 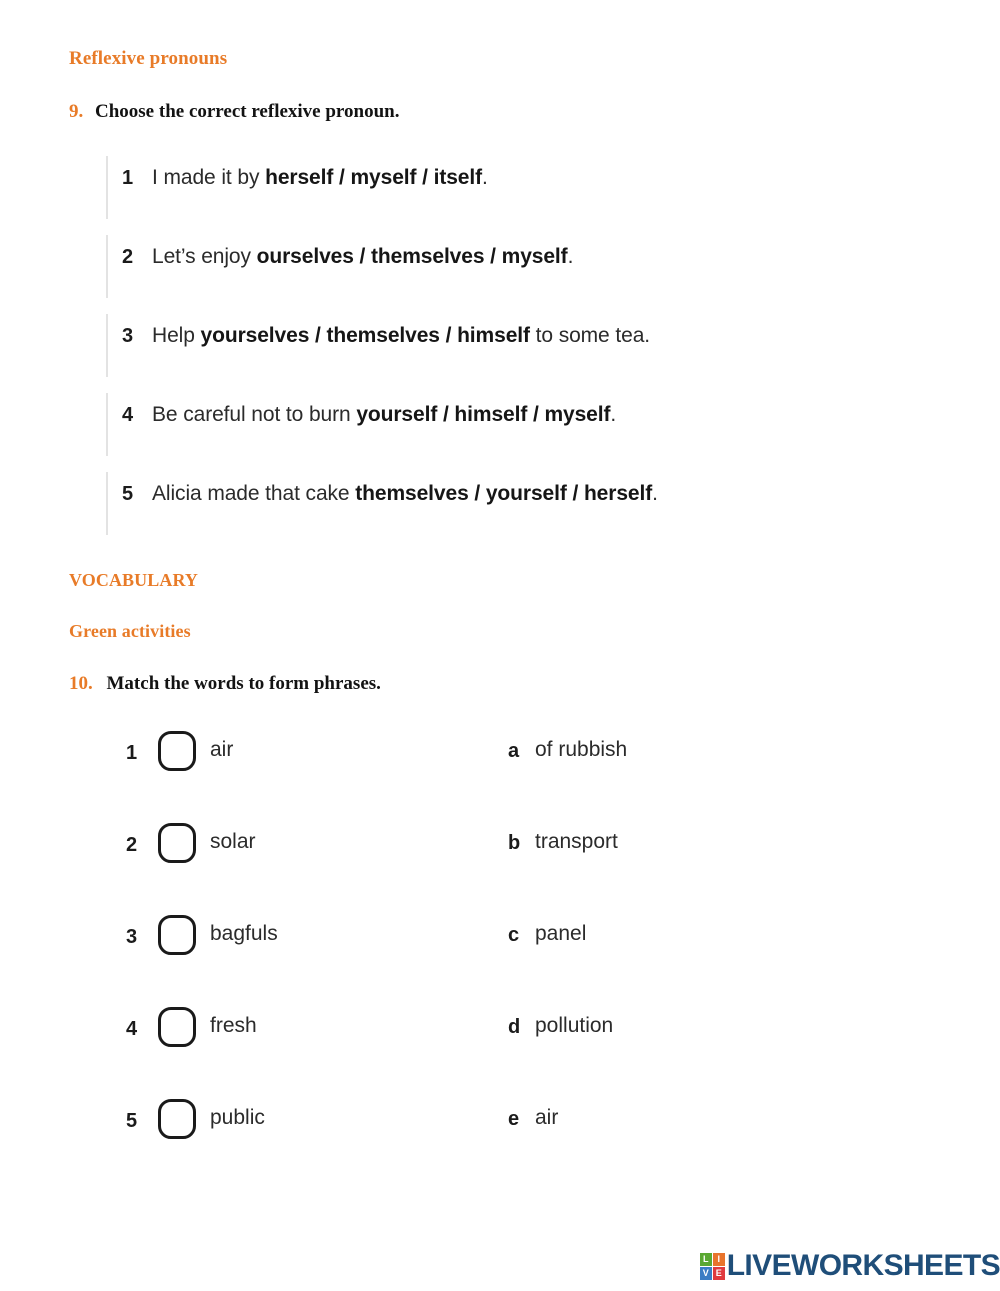 I want to click on exercise-9-instruction: 9. Choose the correct reflexive pronoun., so click(x=234, y=112).